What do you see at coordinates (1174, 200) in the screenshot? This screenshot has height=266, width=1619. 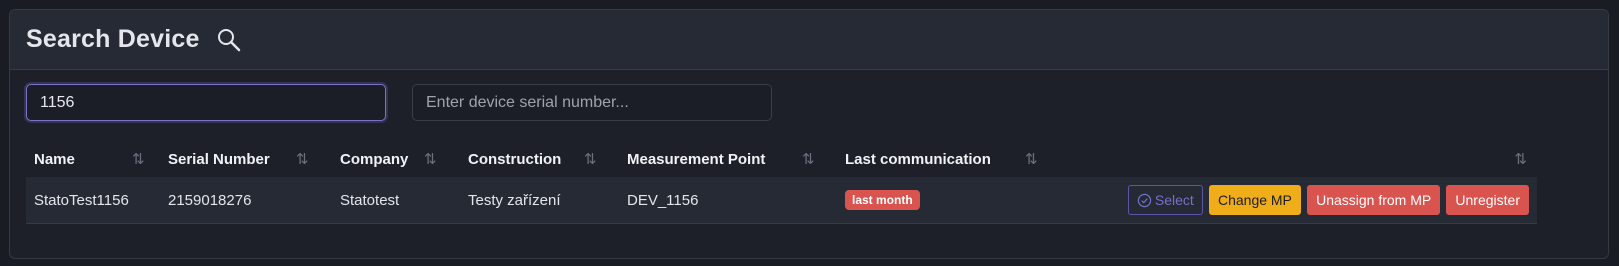 I see `select-label: Select` at bounding box center [1174, 200].